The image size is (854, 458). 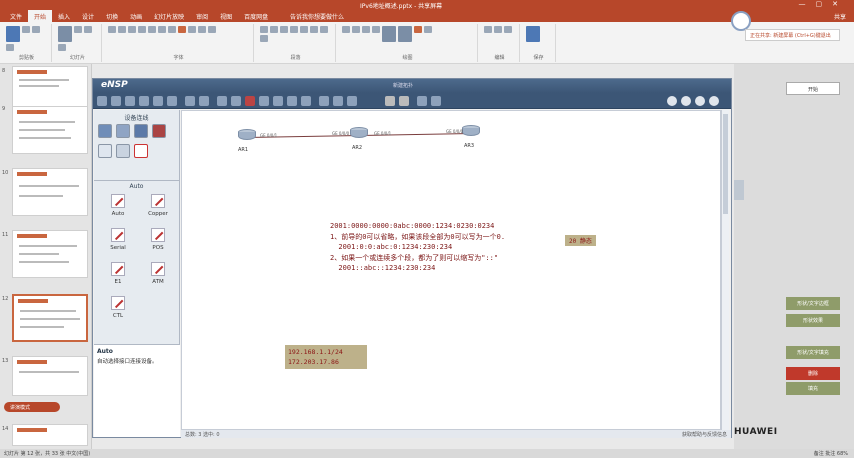 I want to click on shape-border-button: 形状/文字边框, so click(x=813, y=303).